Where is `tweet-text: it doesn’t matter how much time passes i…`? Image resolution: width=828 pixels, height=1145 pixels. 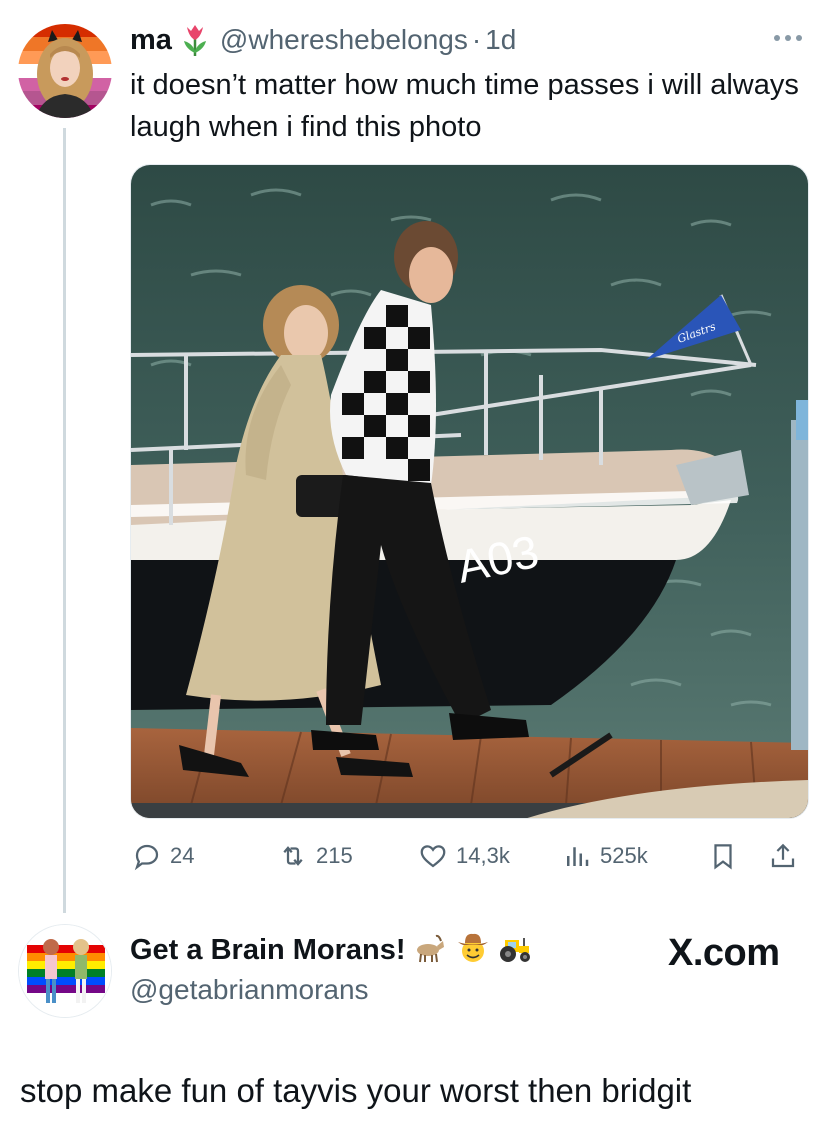
tweet-text: it doesn’t matter how much time passes i… is located at coordinates (464, 106).